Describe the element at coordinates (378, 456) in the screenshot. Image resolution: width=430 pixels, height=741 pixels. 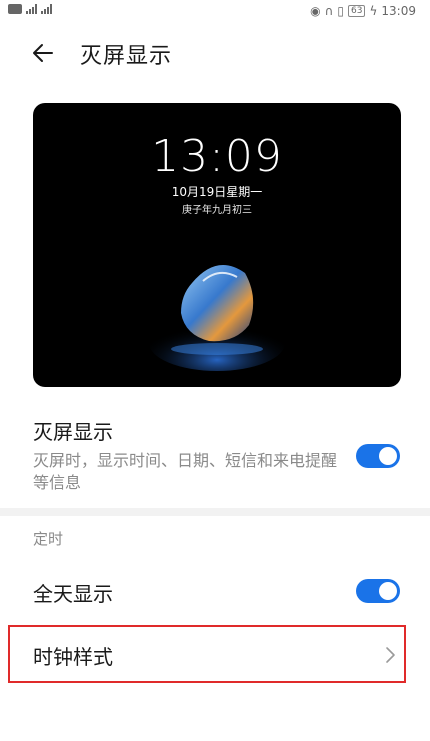
I see `aod-toggle` at that location.